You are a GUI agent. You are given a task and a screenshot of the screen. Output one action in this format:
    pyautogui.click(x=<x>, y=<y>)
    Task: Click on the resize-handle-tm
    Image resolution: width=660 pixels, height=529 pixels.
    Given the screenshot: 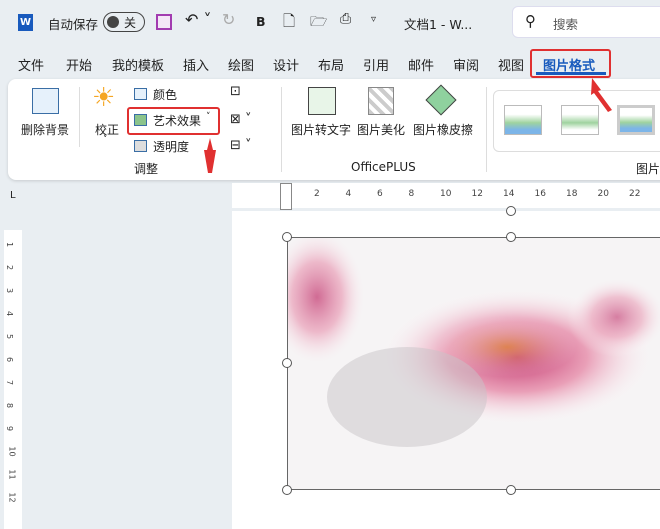 What is the action you would take?
    pyautogui.click(x=511, y=237)
    